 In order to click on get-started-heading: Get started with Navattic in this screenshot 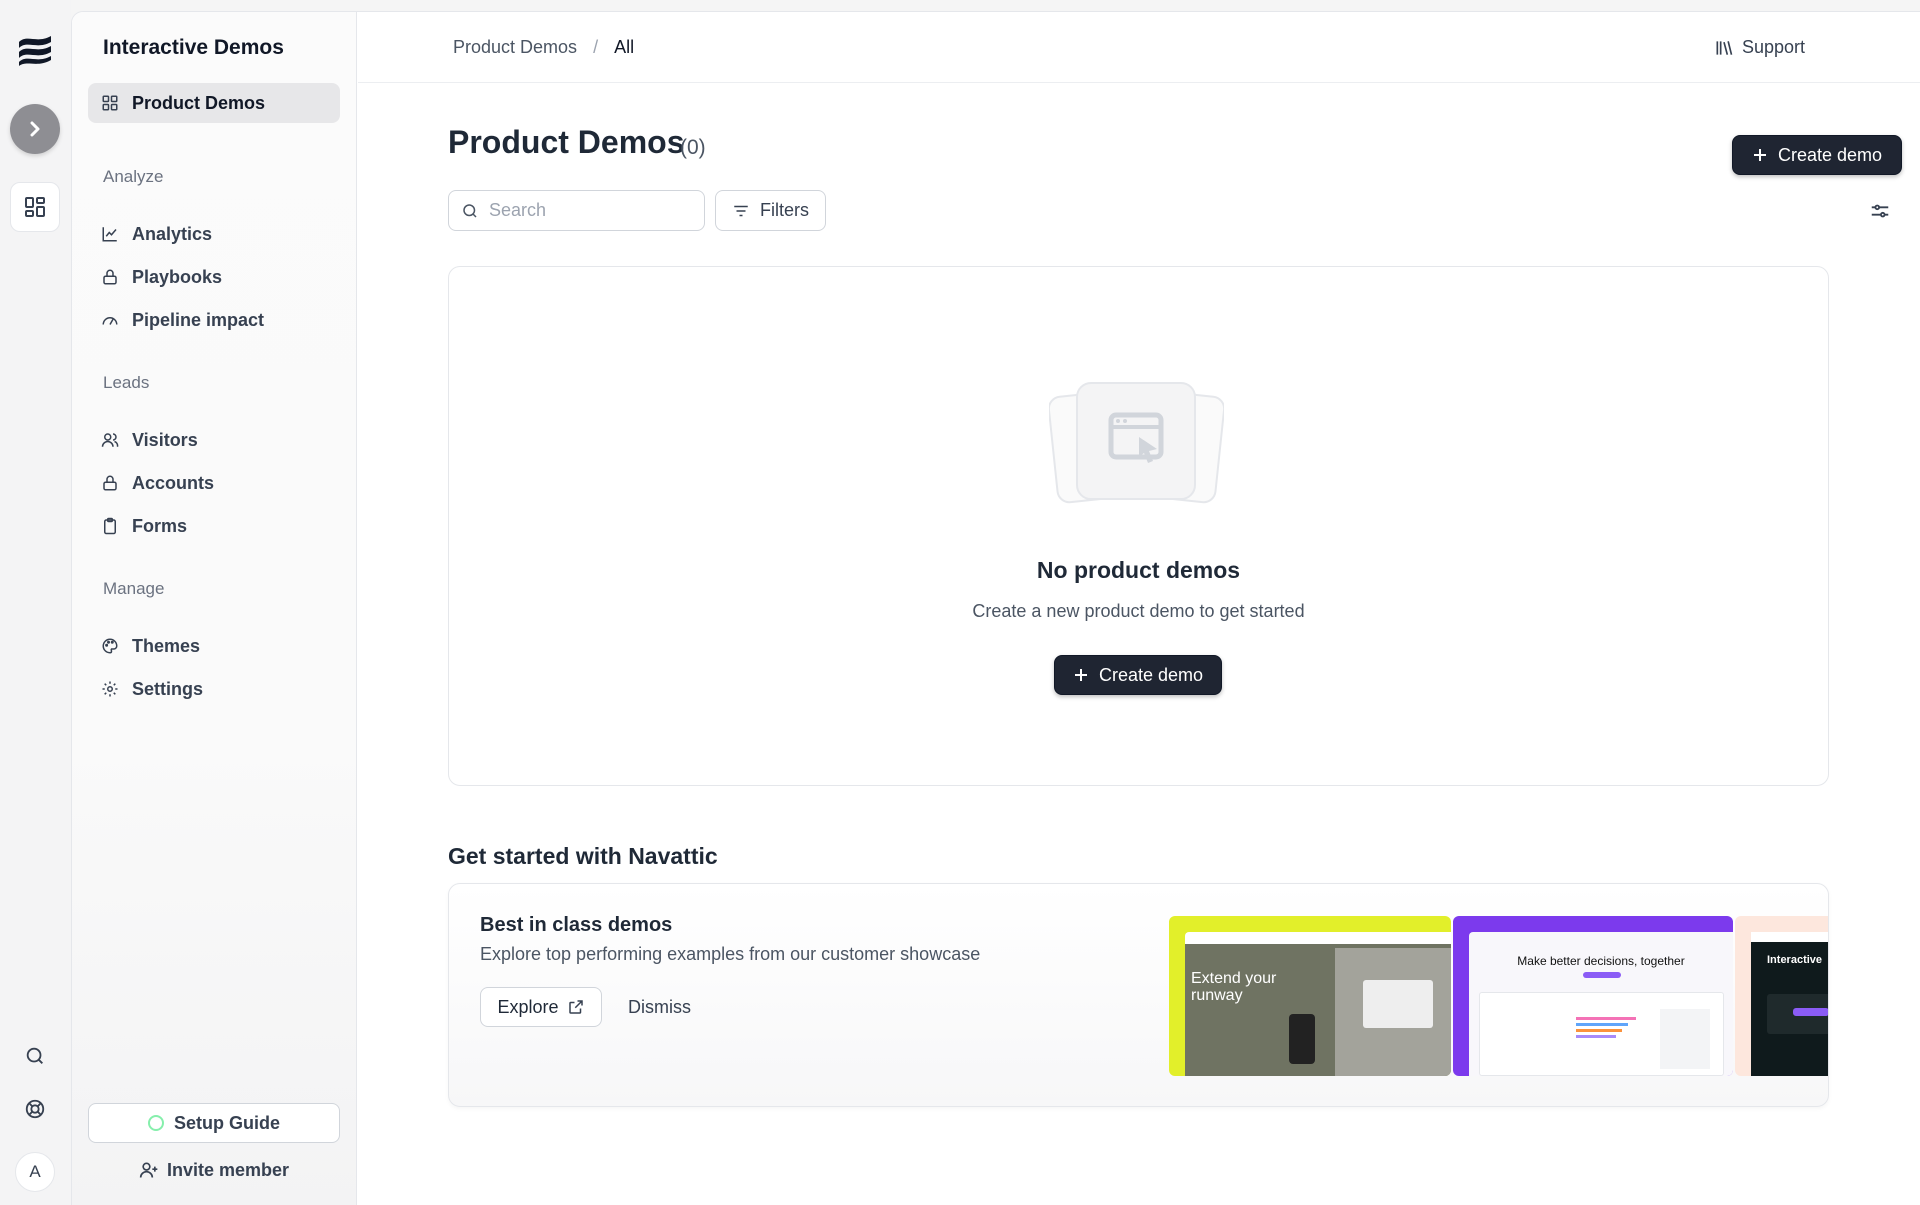, I will do `click(583, 856)`.